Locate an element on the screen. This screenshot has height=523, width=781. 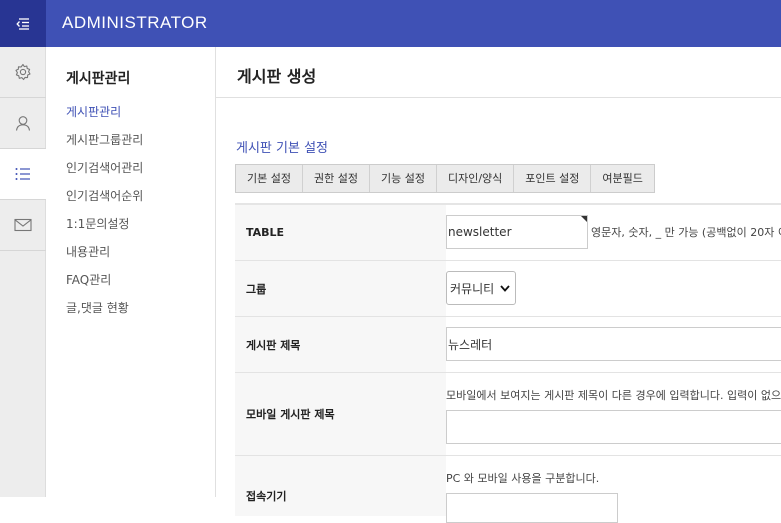
gear-icon is located at coordinates (23, 72).